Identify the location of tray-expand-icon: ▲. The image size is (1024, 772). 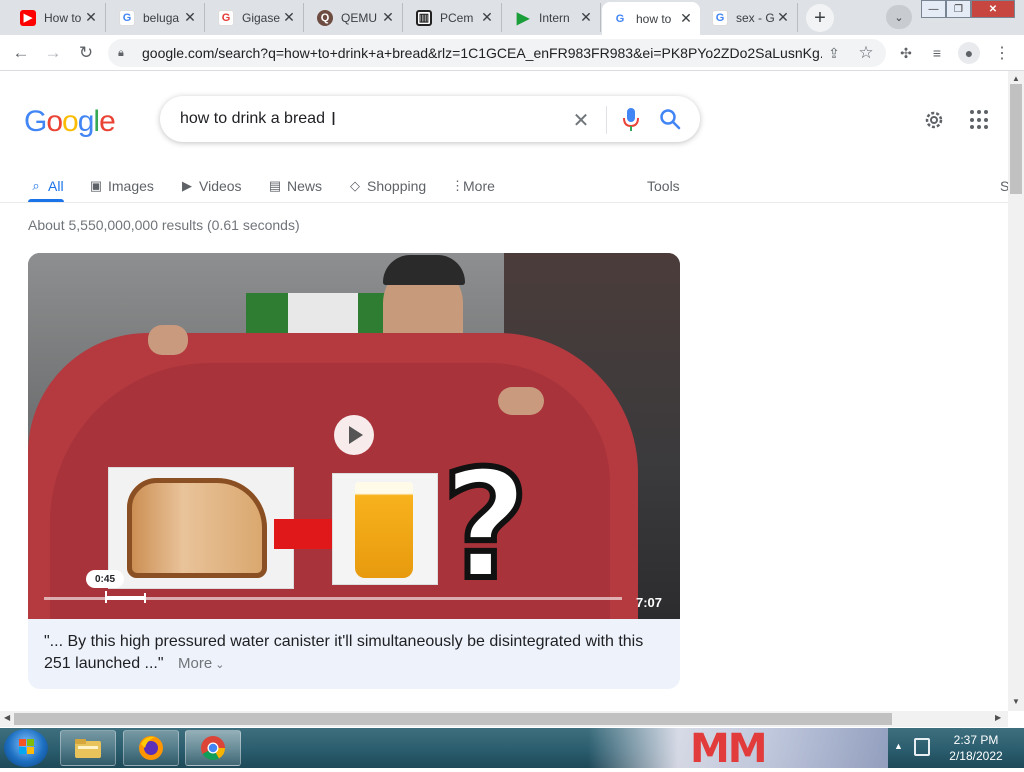
(898, 746).